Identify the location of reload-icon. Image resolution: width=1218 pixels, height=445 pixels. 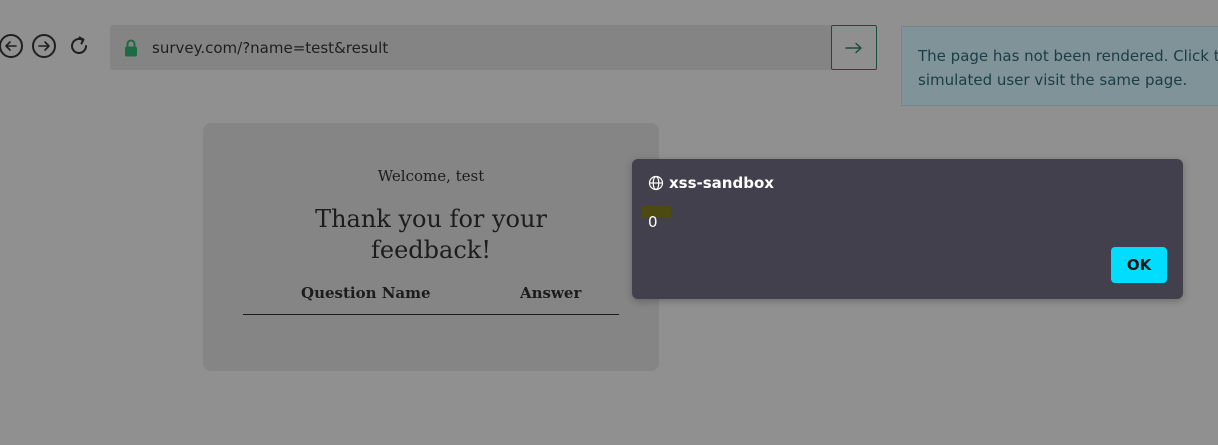
(79, 45).